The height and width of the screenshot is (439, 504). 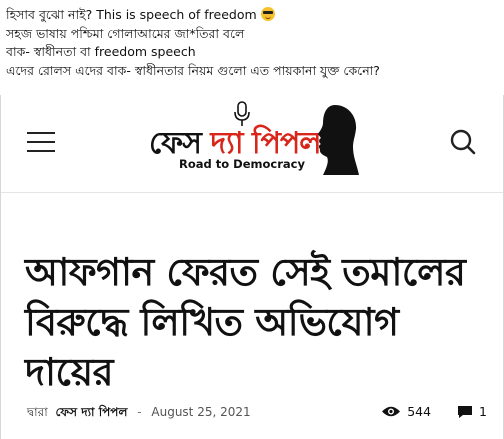 I want to click on post-line-2: সহজ ভাষায় পশ্চিমা গোলাআমের জা*তিরা বলে, so click(x=125, y=33).